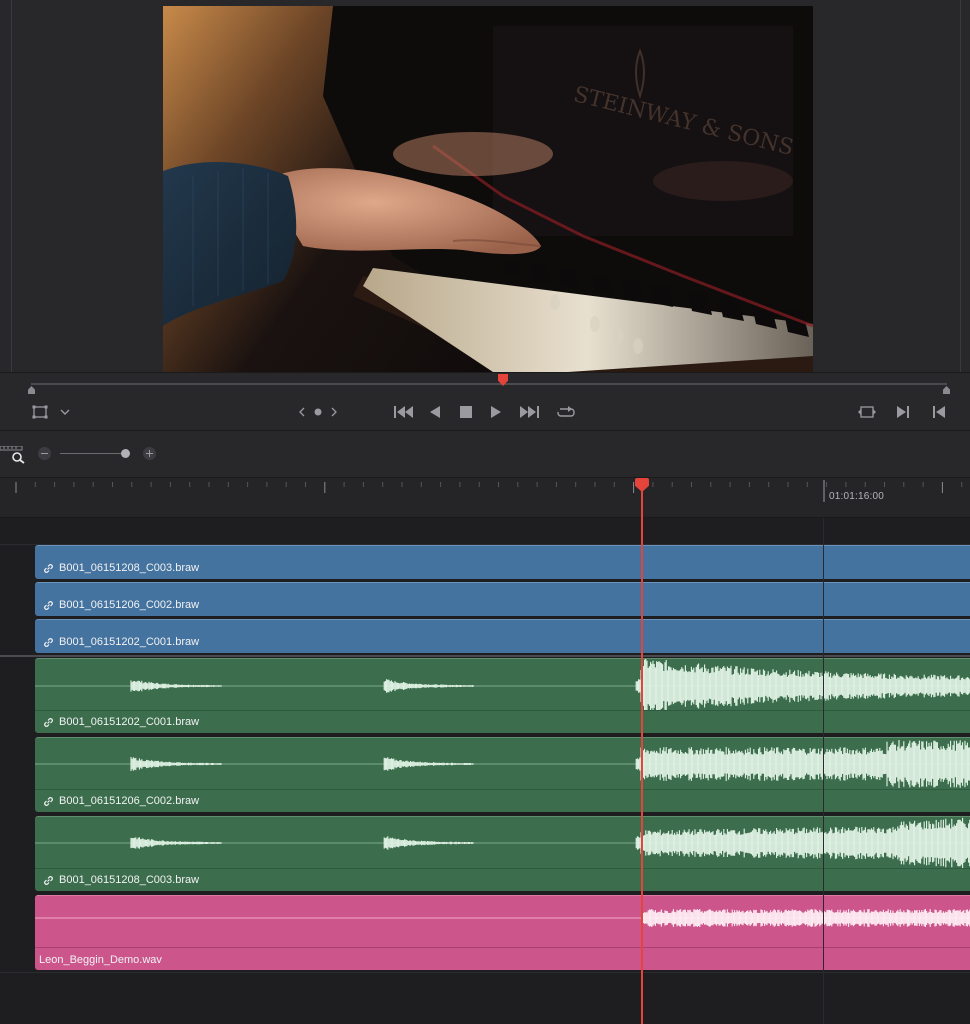  Describe the element at coordinates (485, 401) in the screenshot. I see `transport-bar` at that location.